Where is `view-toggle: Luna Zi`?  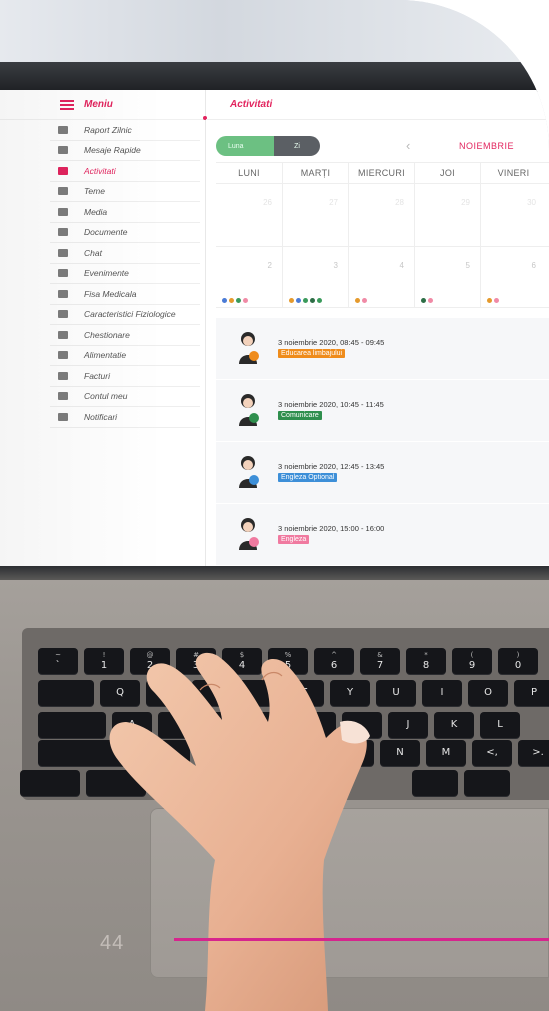 view-toggle: Luna Zi is located at coordinates (268, 146).